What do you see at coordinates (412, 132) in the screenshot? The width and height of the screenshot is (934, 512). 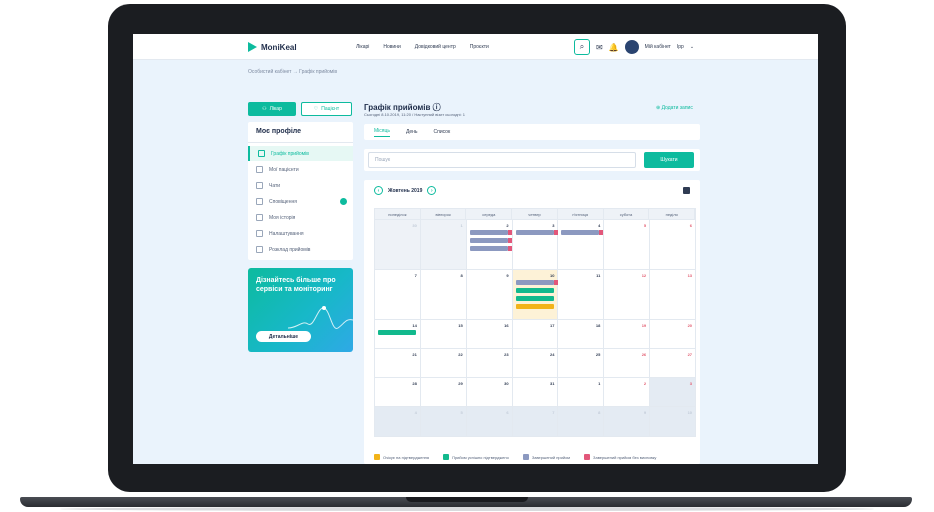 I see `tab-day: День` at bounding box center [412, 132].